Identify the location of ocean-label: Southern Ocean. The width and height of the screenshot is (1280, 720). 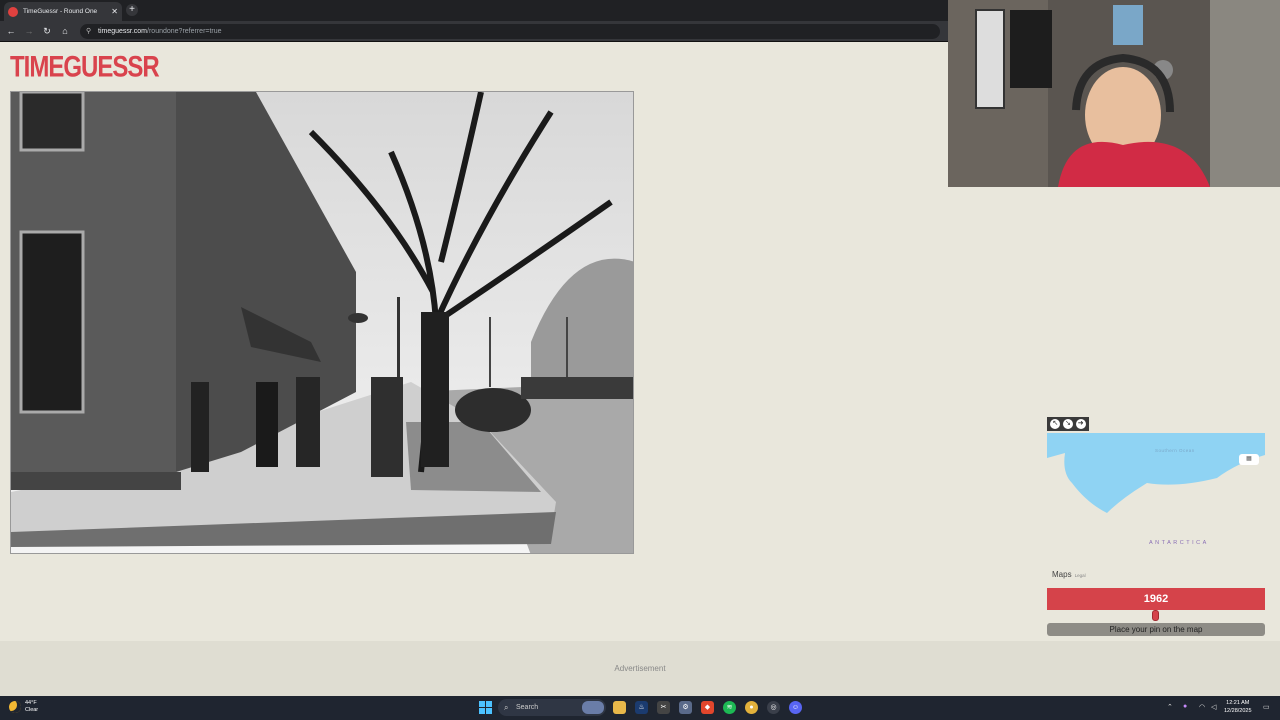
(1175, 450).